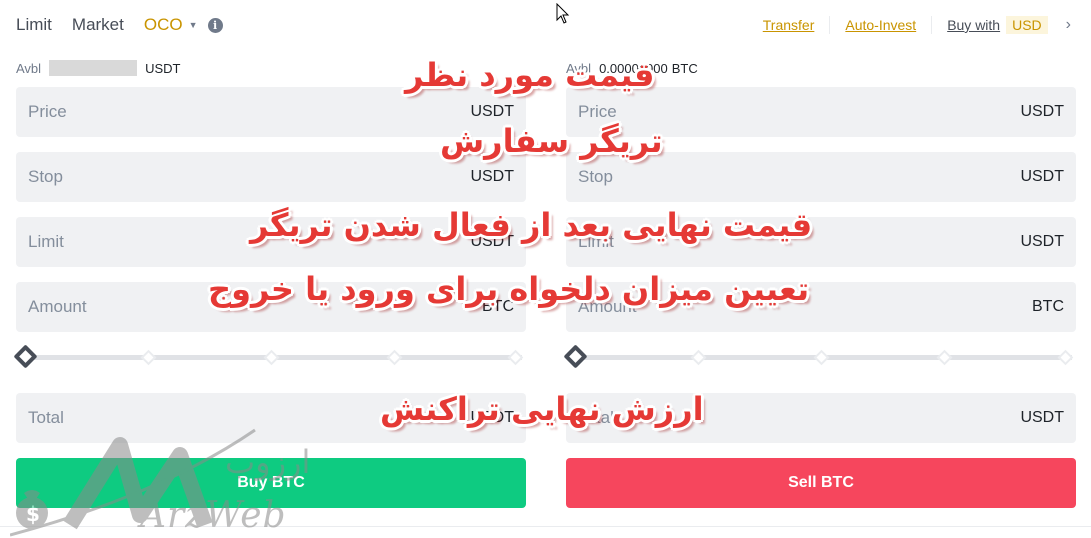 The width and height of the screenshot is (1091, 538). I want to click on avbl-unit: BTC, so click(684, 68).